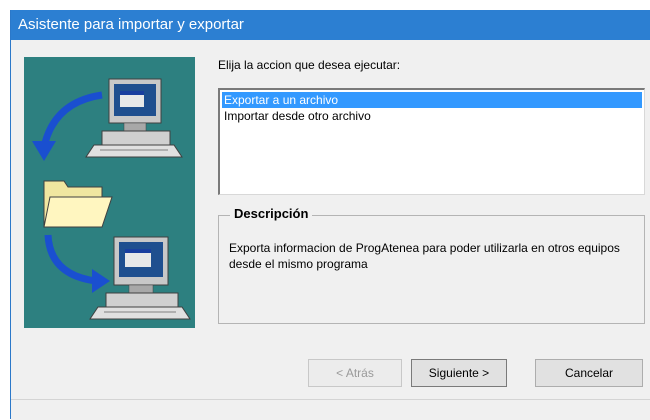 This screenshot has height=420, width=650. I want to click on back-button: < Atrás, so click(355, 373).